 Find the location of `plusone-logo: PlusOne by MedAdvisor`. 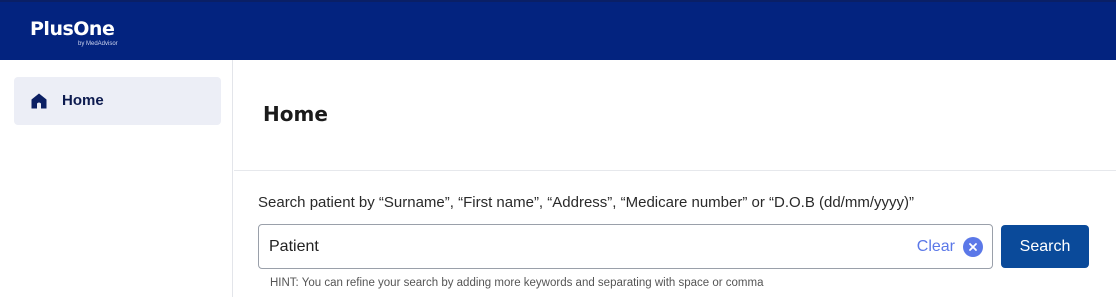

plusone-logo: PlusOne by MedAdvisor is located at coordinates (74, 32).